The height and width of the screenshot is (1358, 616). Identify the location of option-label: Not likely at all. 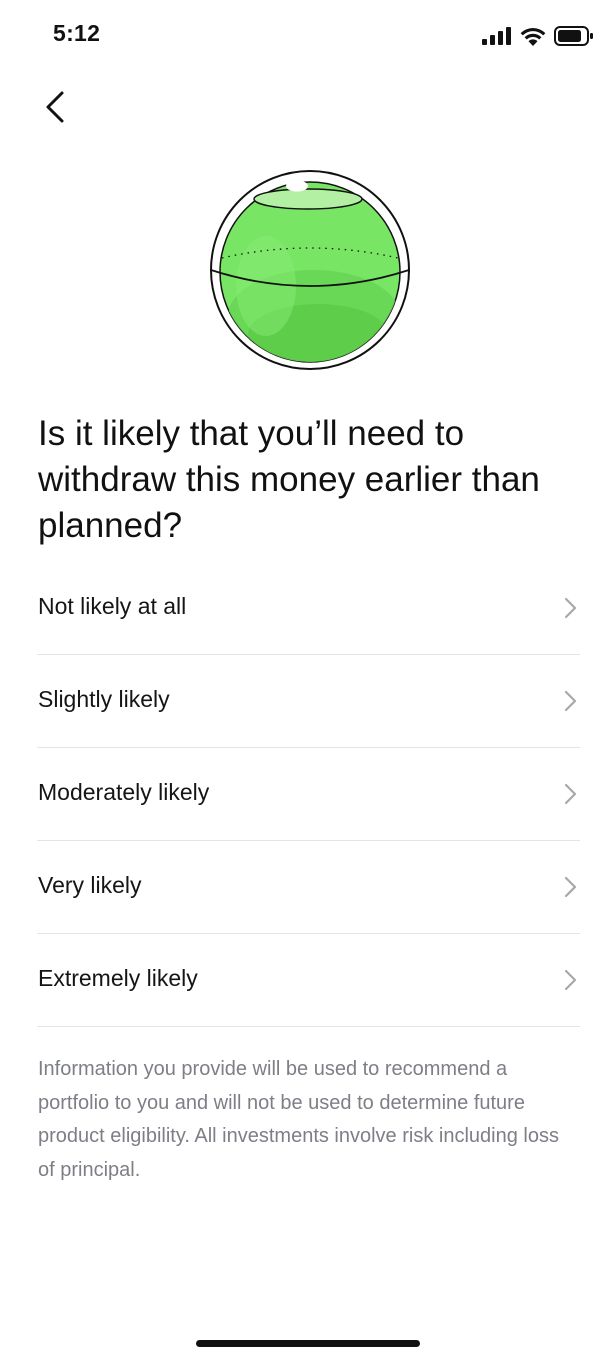
(112, 606).